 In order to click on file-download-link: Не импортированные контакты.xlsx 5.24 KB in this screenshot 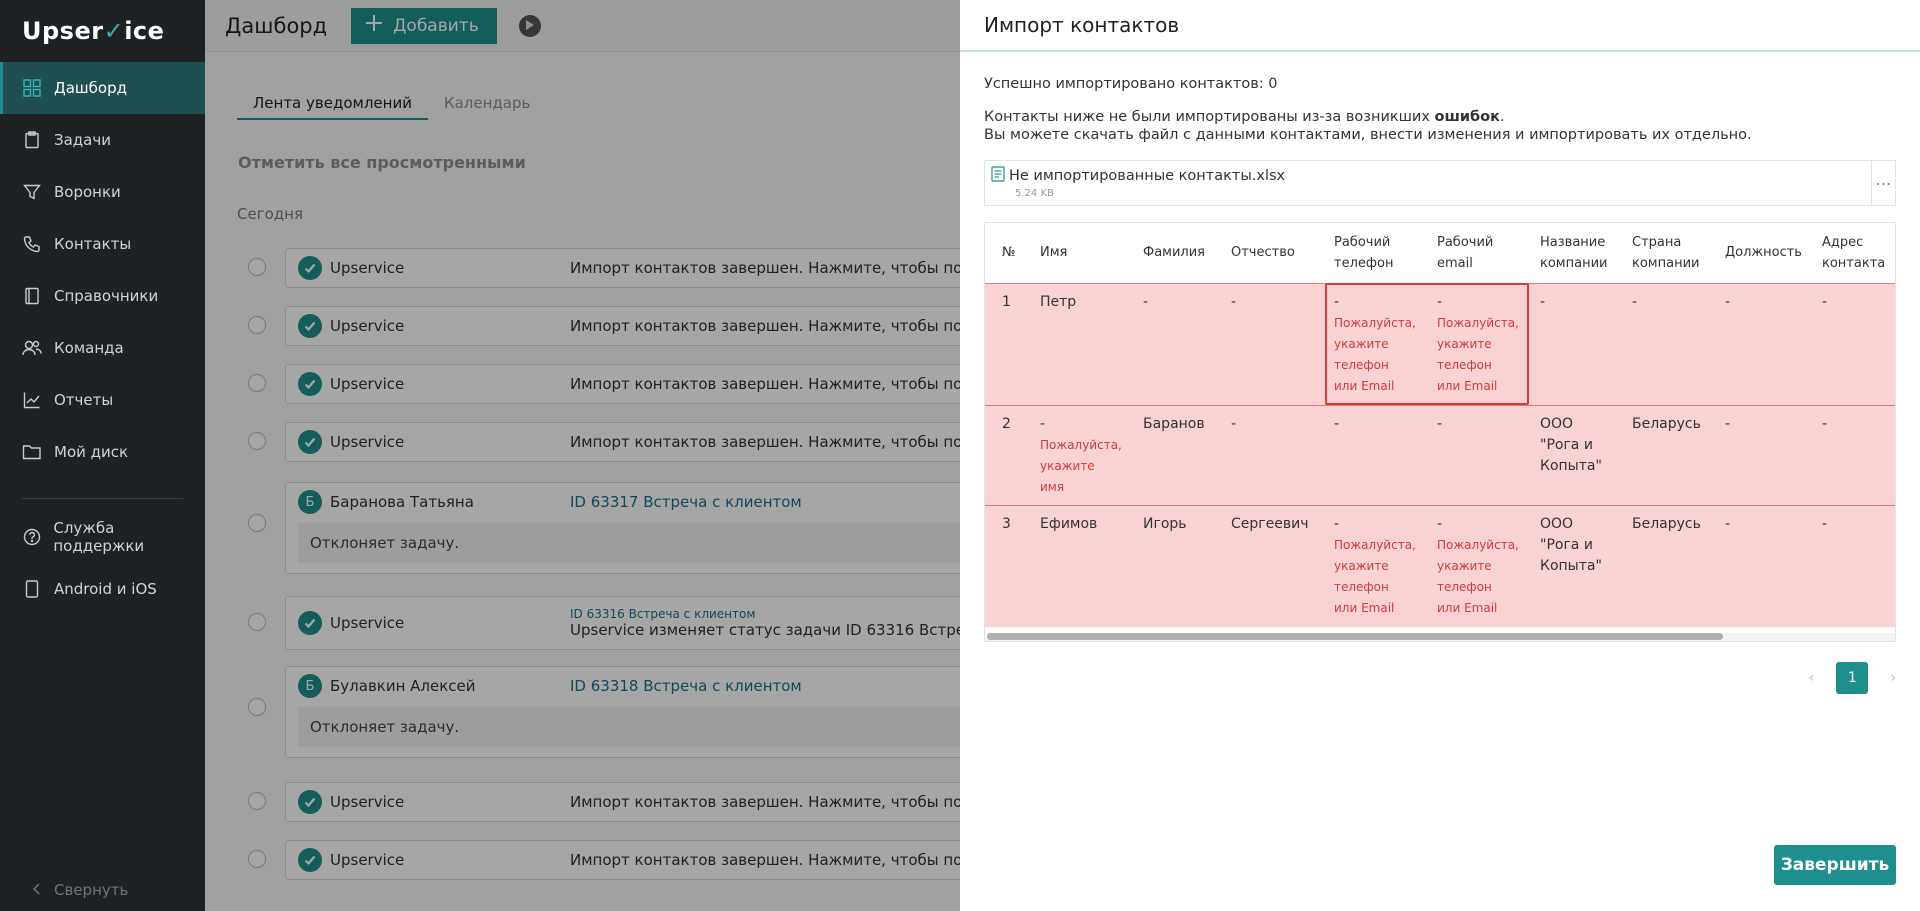, I will do `click(1428, 183)`.